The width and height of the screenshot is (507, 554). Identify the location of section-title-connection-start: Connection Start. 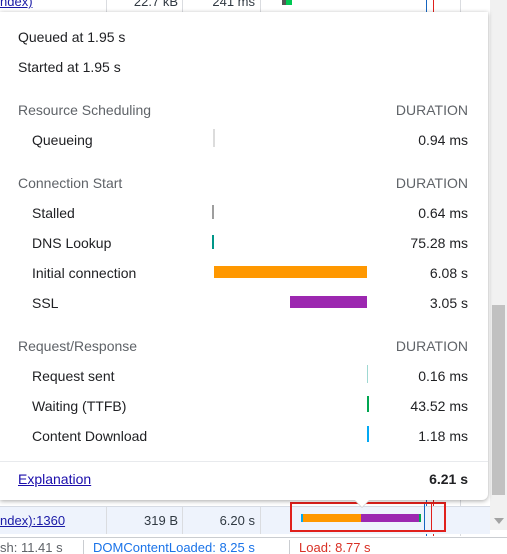
(70, 183).